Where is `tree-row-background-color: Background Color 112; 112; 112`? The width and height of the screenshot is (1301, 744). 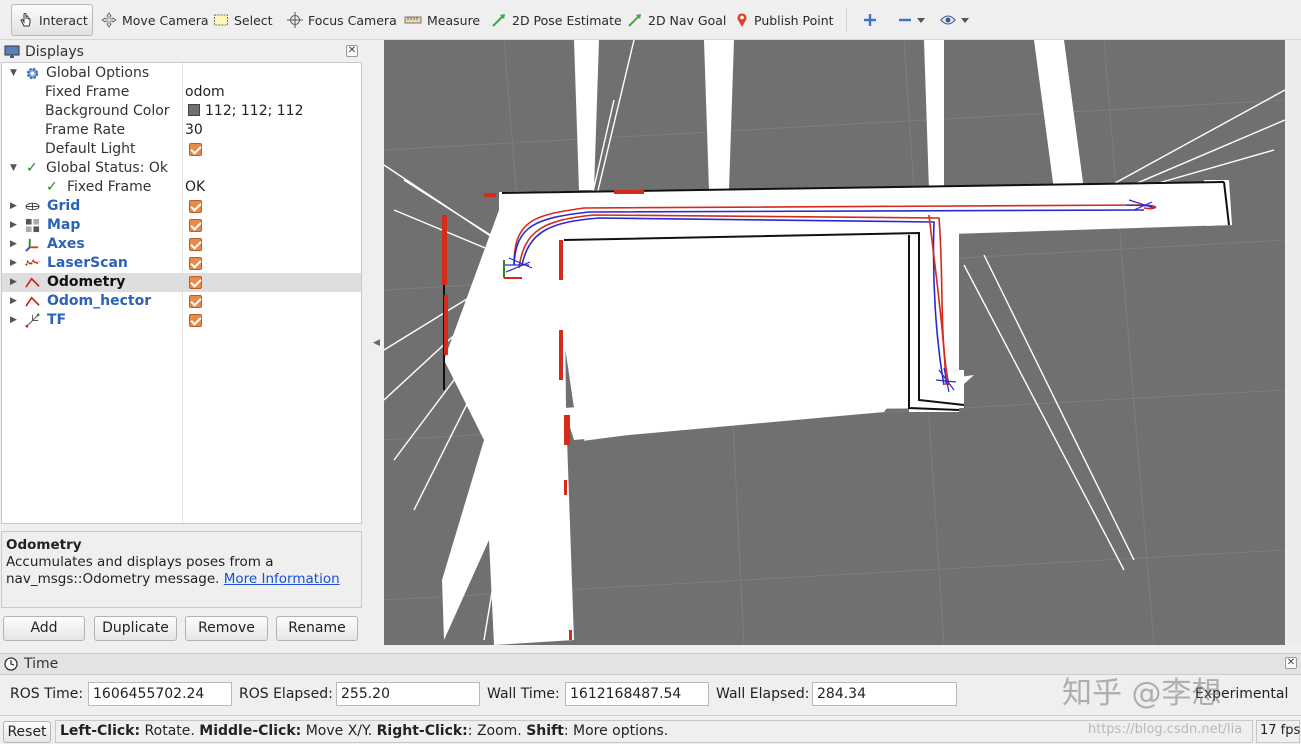
tree-row-background-color: Background Color 112; 112; 112 is located at coordinates (181, 111).